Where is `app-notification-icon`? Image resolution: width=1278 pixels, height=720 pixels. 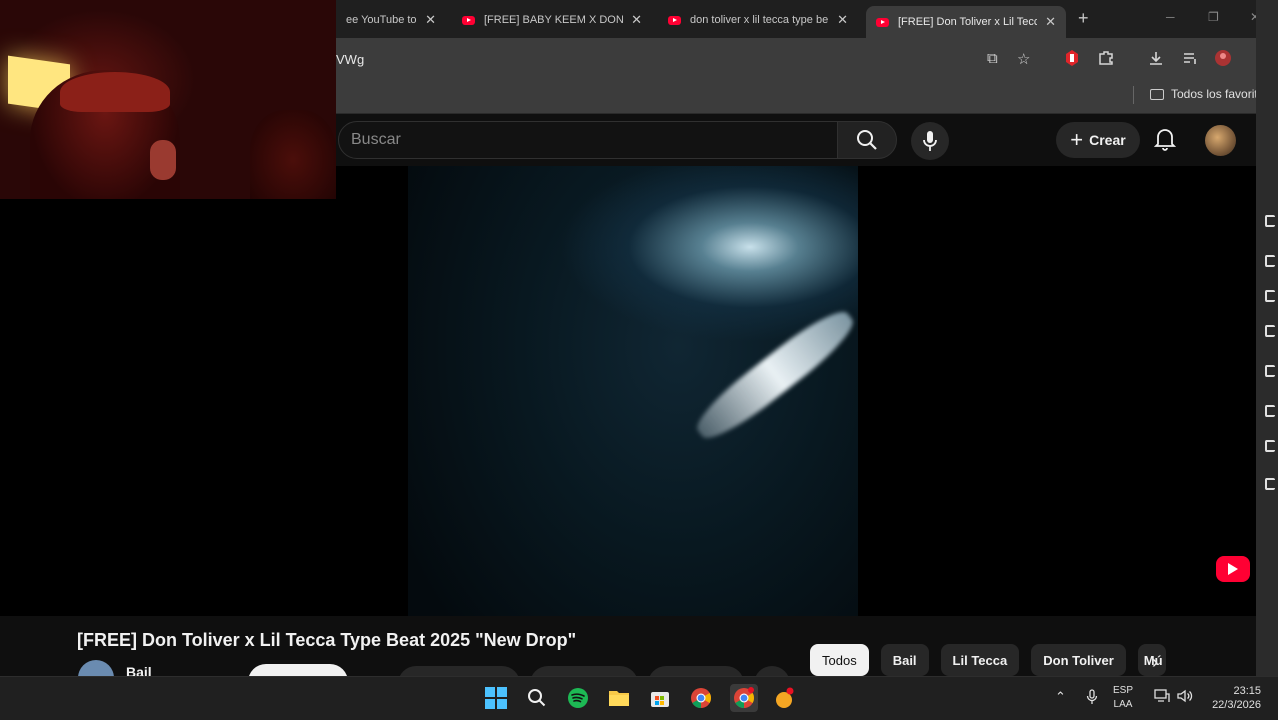 app-notification-icon is located at coordinates (784, 698).